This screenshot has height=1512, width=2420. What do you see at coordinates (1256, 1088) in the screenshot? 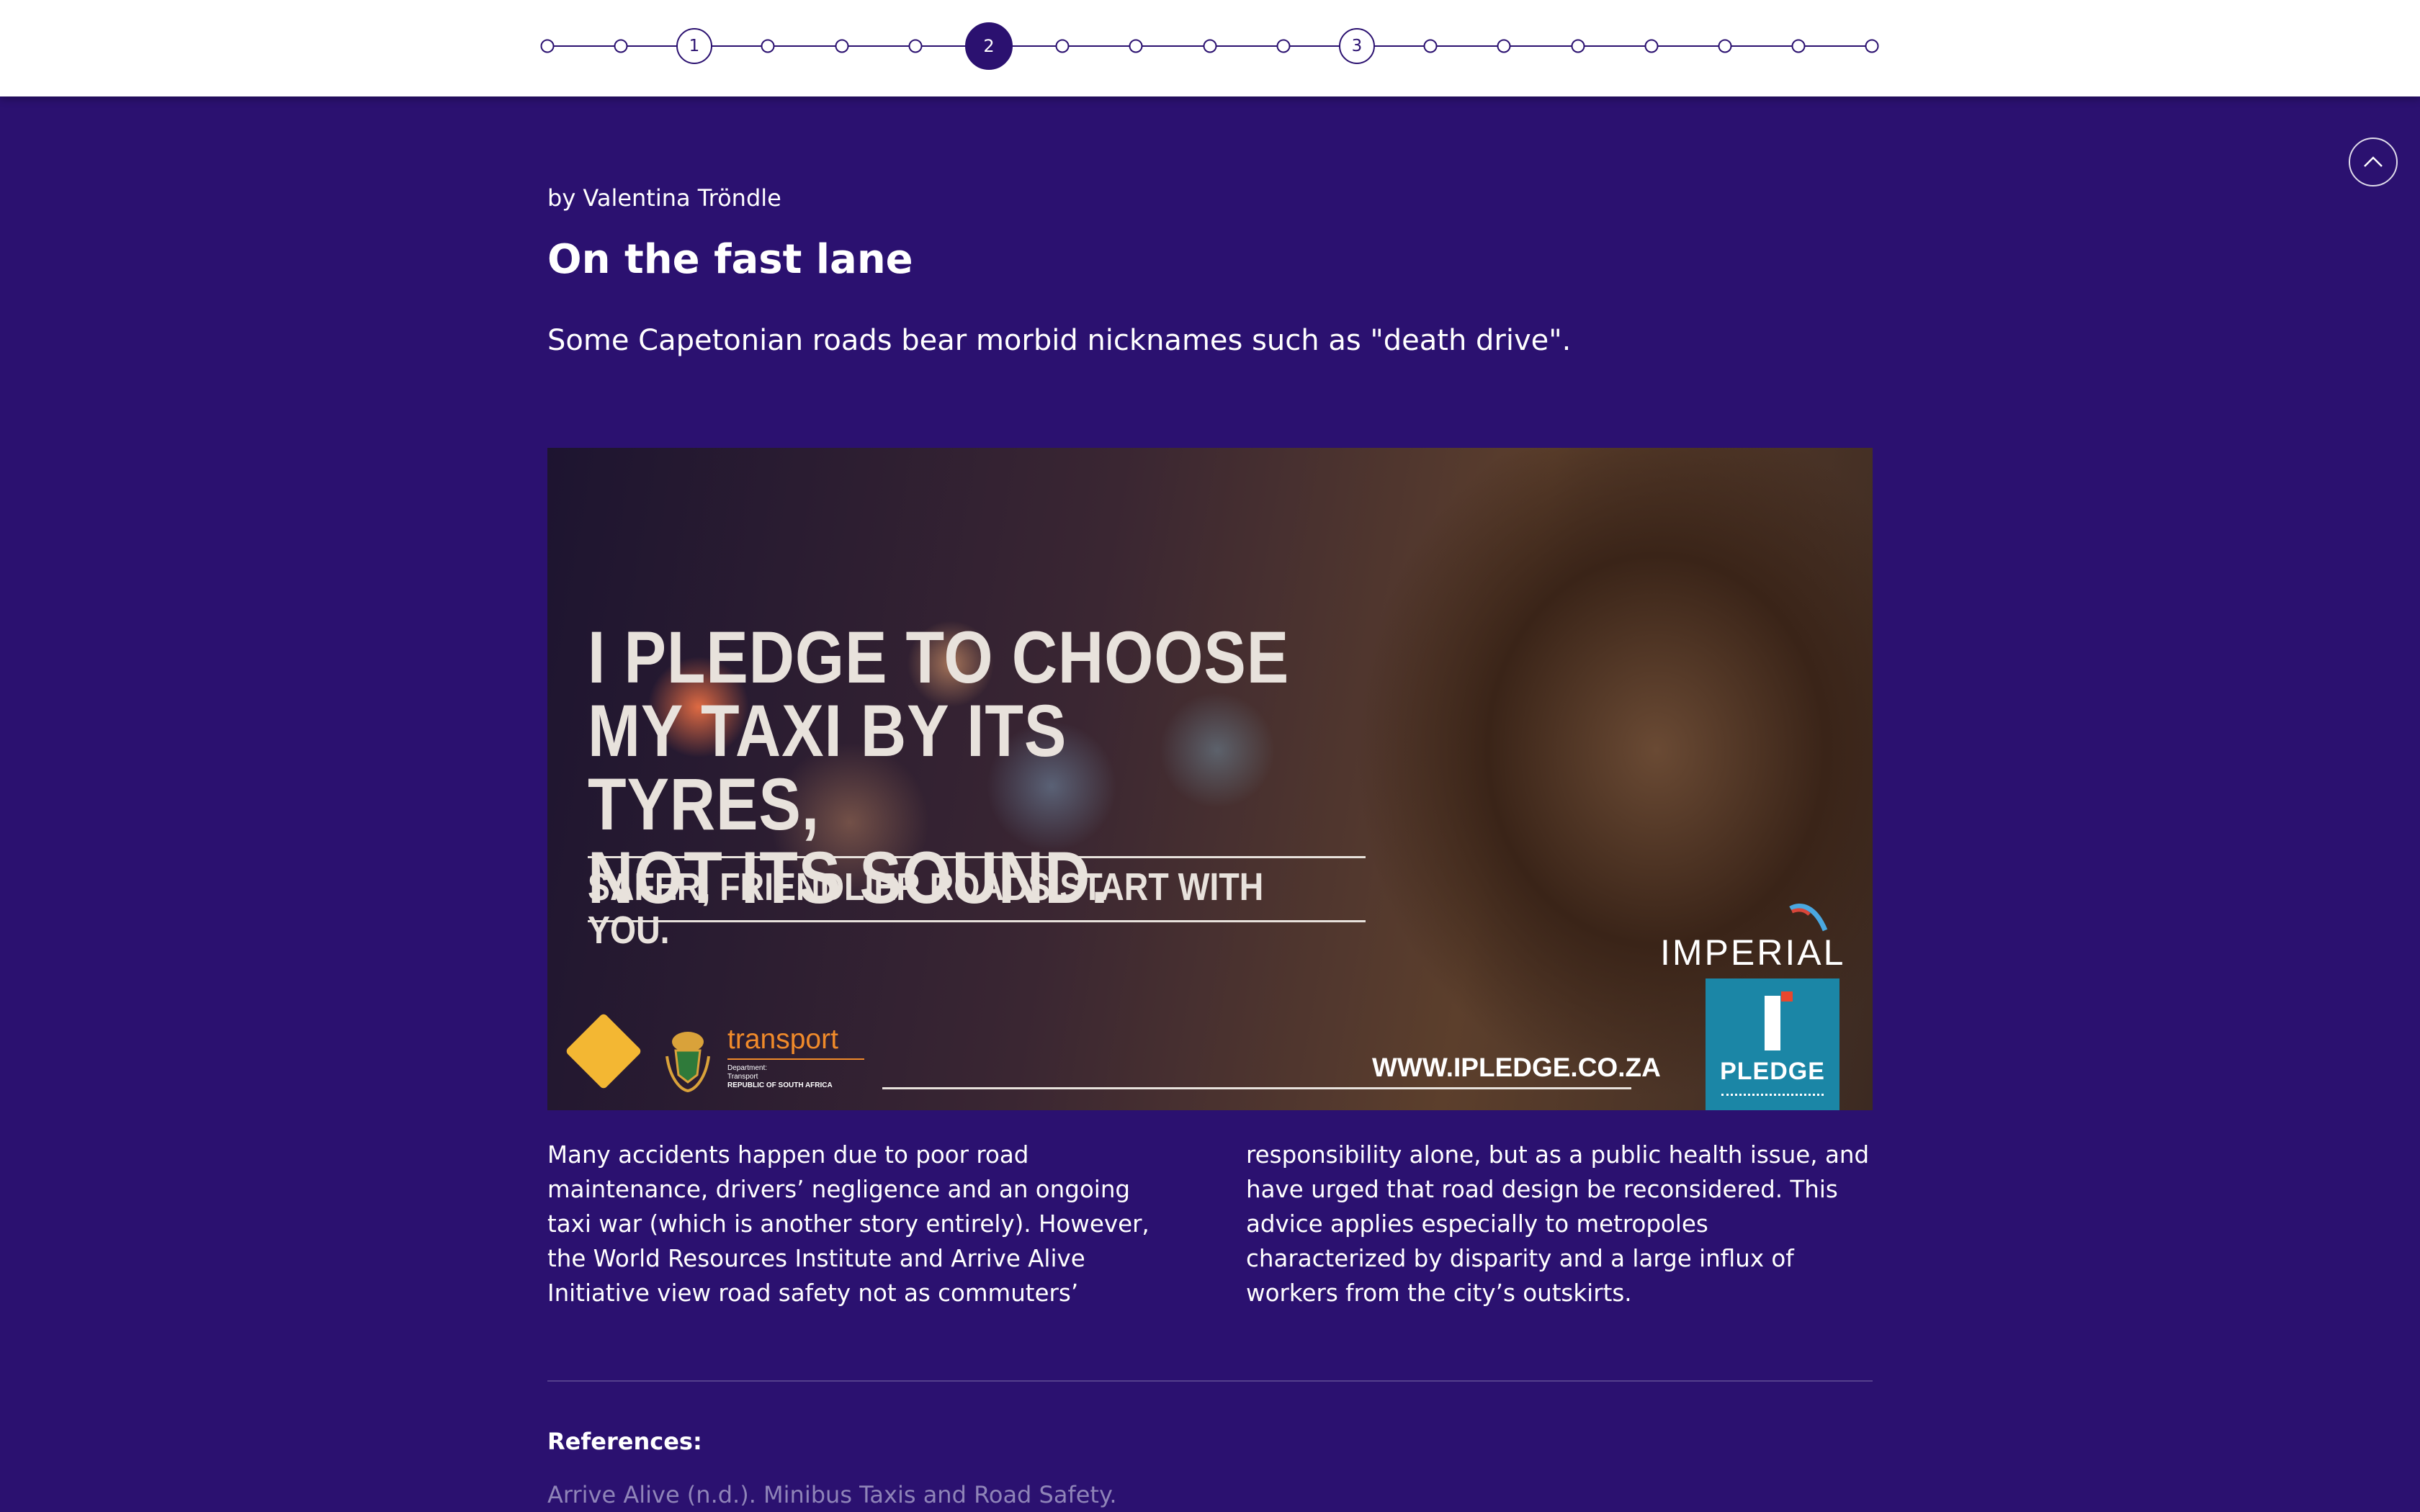
I see `poster-url-rule` at bounding box center [1256, 1088].